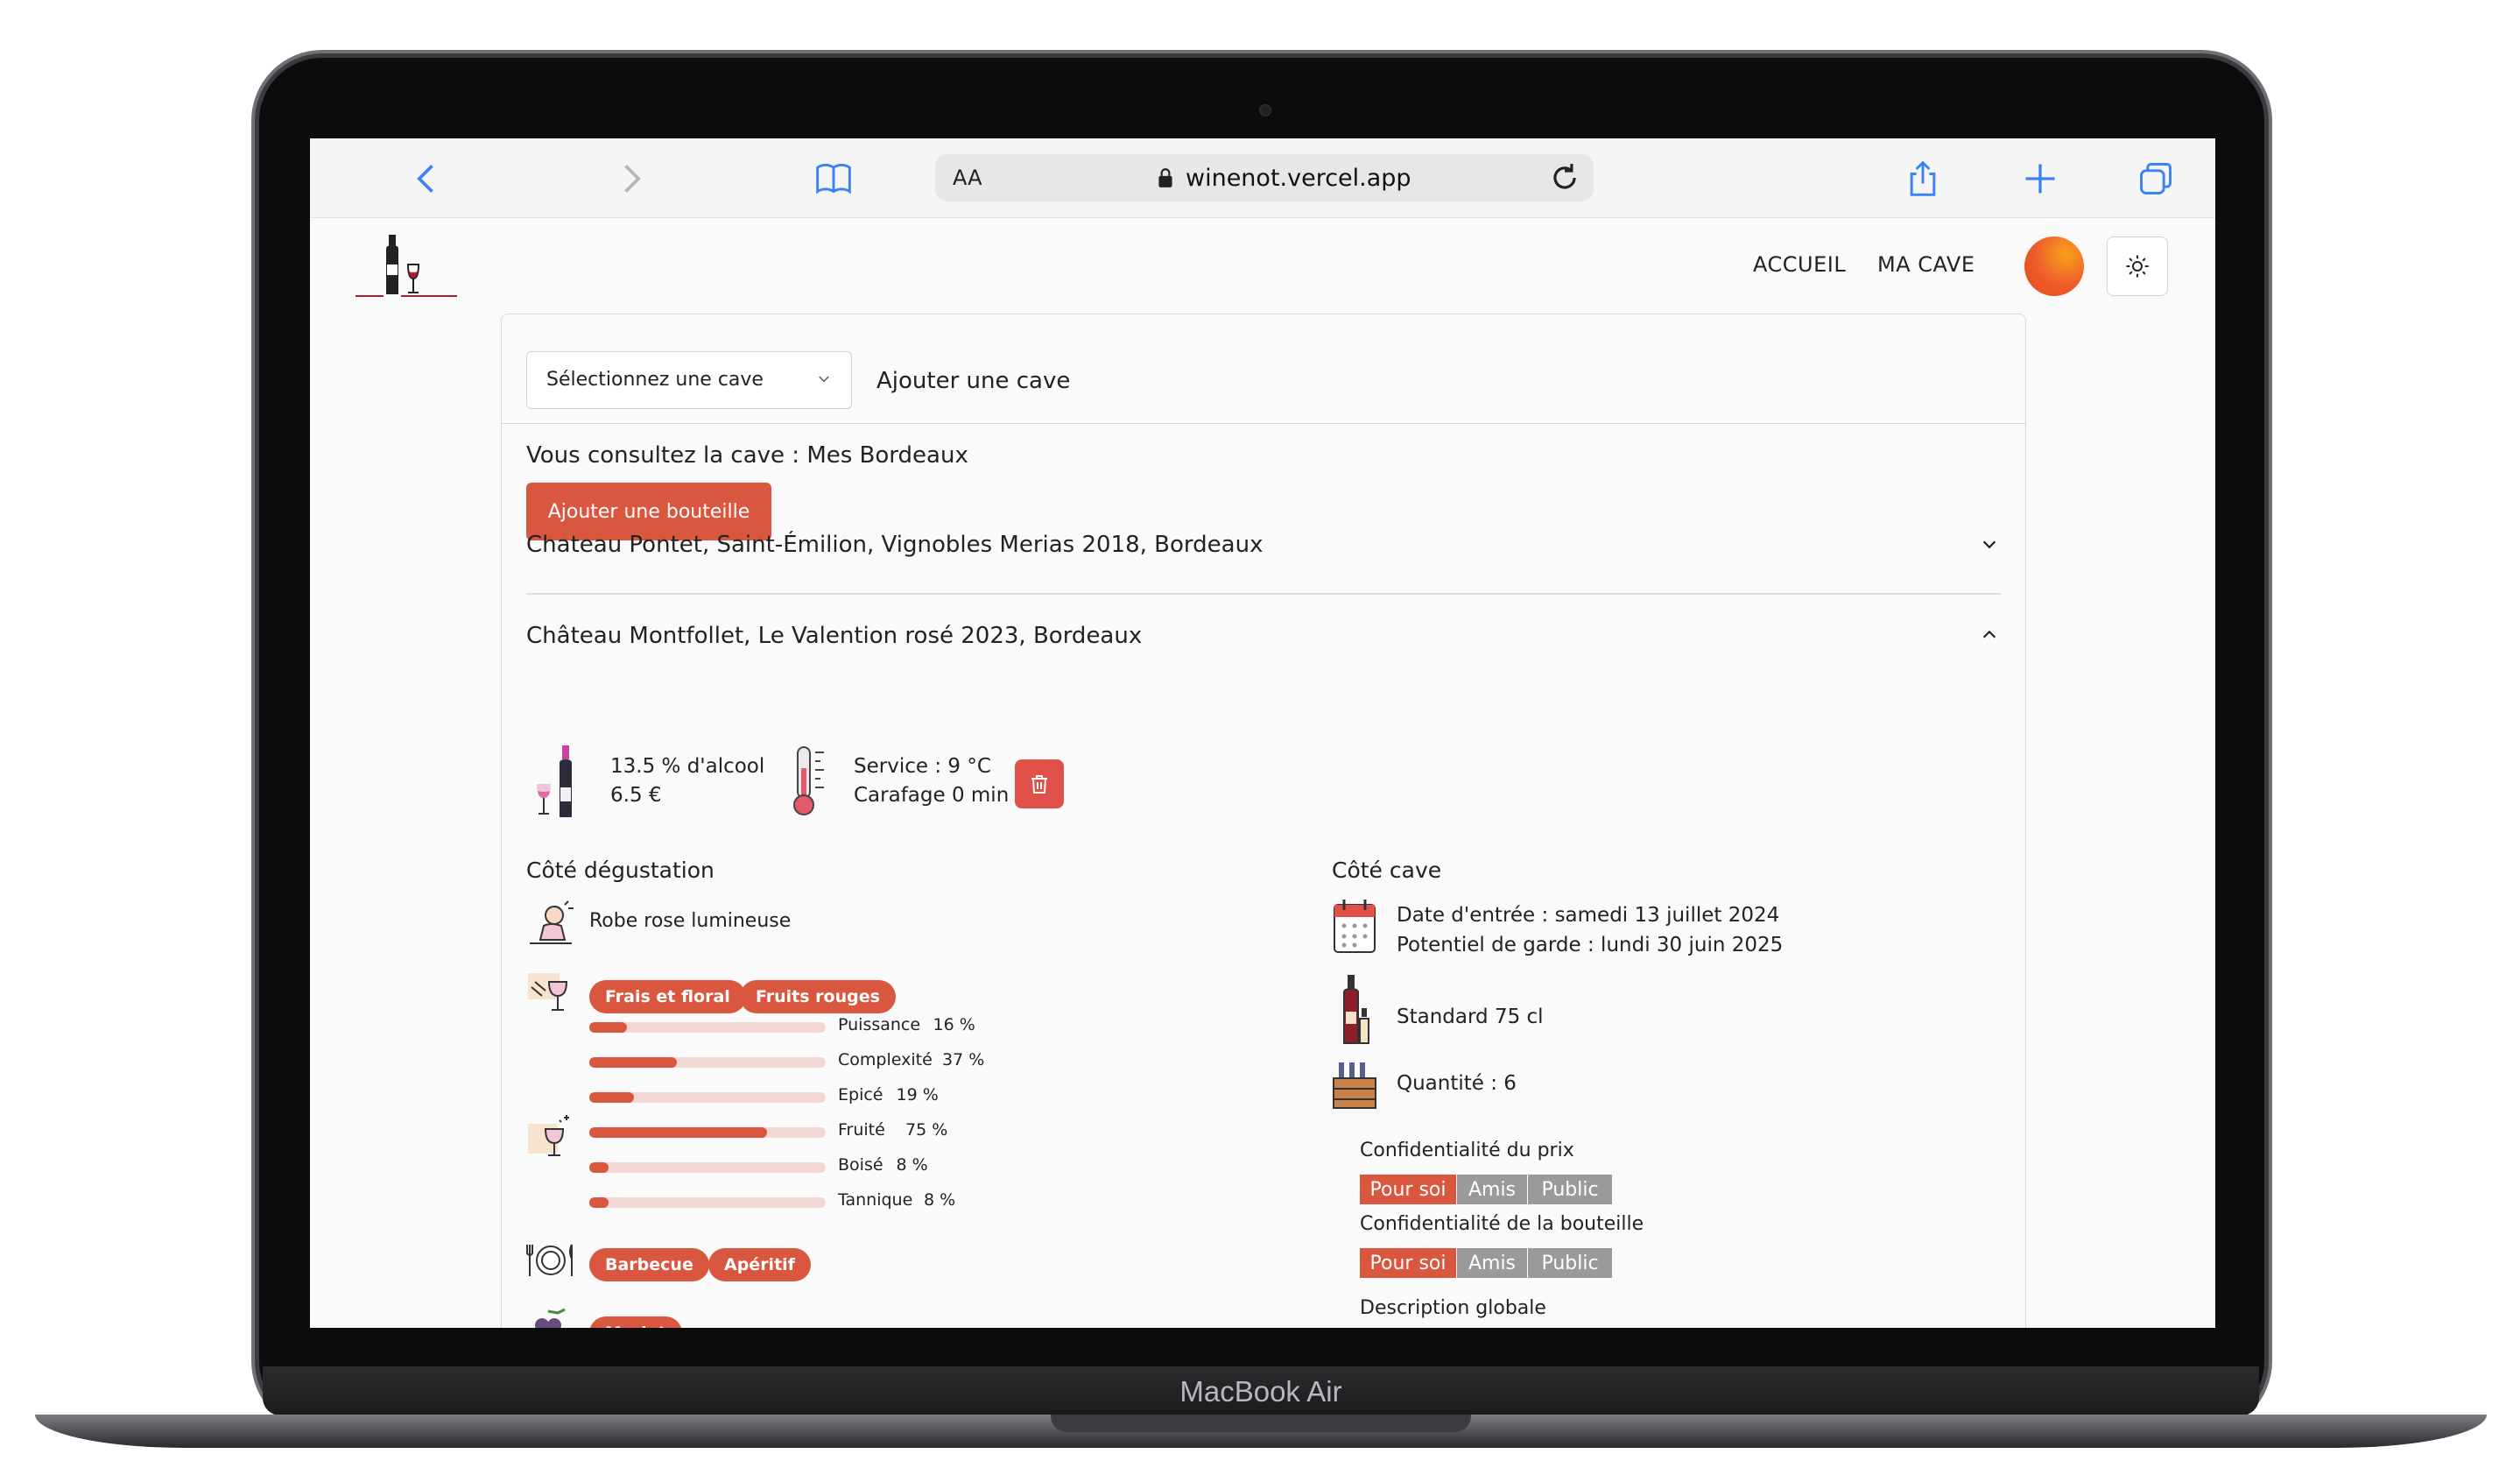  What do you see at coordinates (1265, 110) in the screenshot?
I see `camera-icon` at bounding box center [1265, 110].